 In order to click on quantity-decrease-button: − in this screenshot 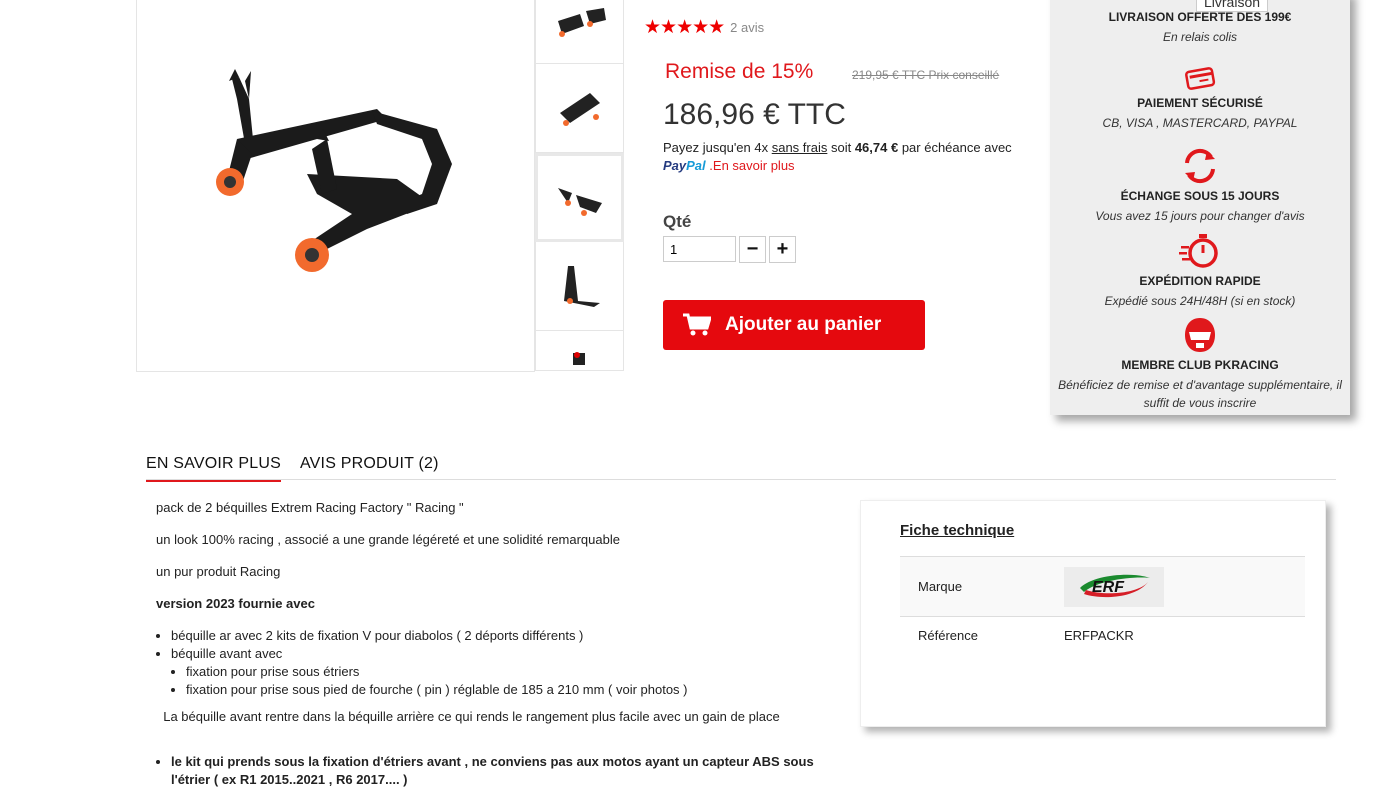, I will do `click(752, 249)`.